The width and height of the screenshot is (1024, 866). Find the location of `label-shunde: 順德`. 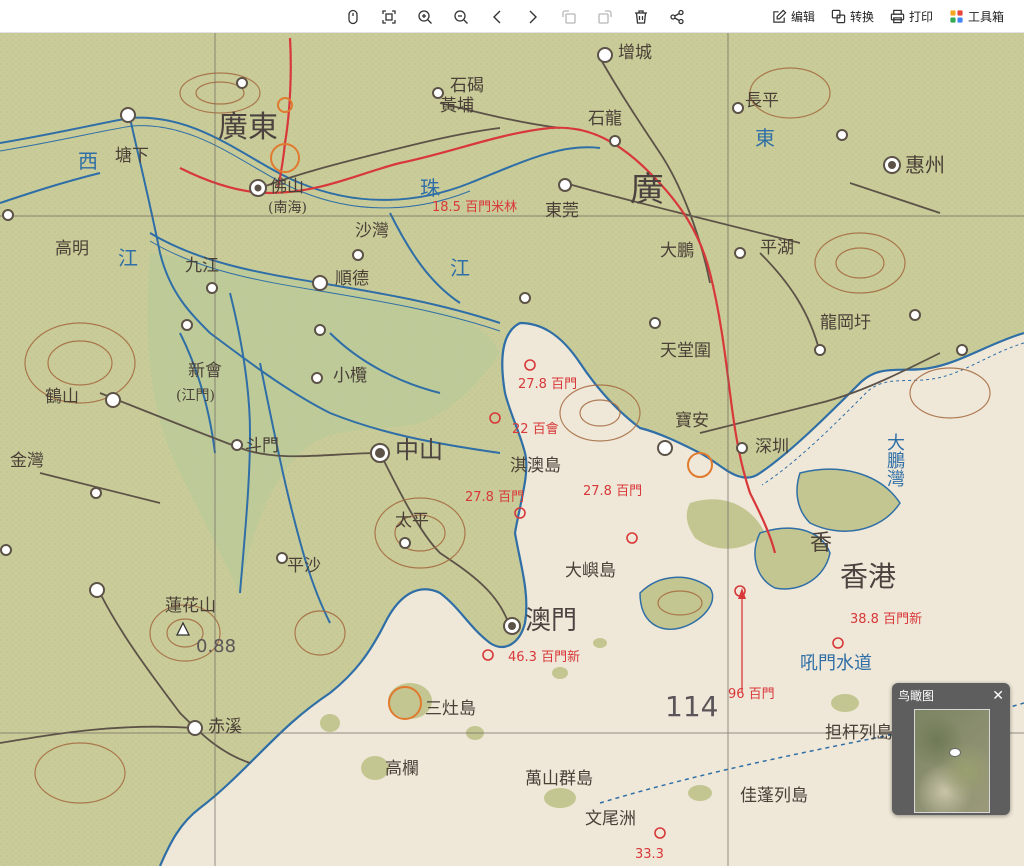

label-shunde: 順德 is located at coordinates (352, 279).